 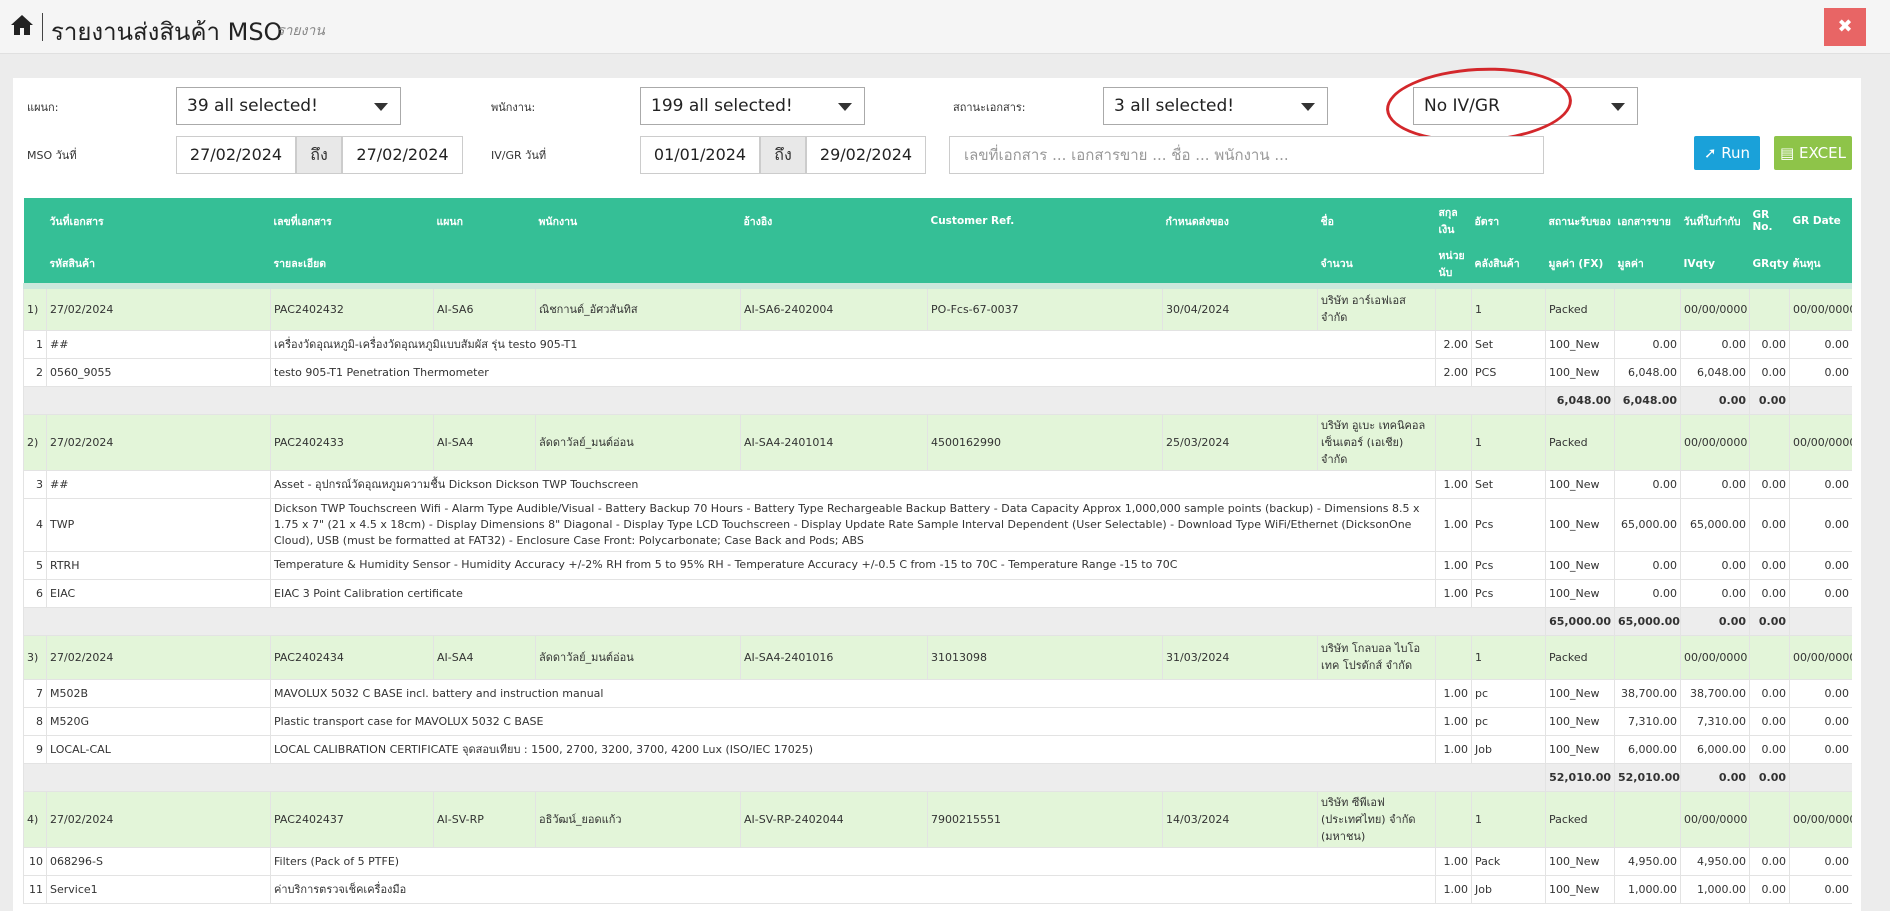 I want to click on document-cell: 1, so click(x=1508, y=442).